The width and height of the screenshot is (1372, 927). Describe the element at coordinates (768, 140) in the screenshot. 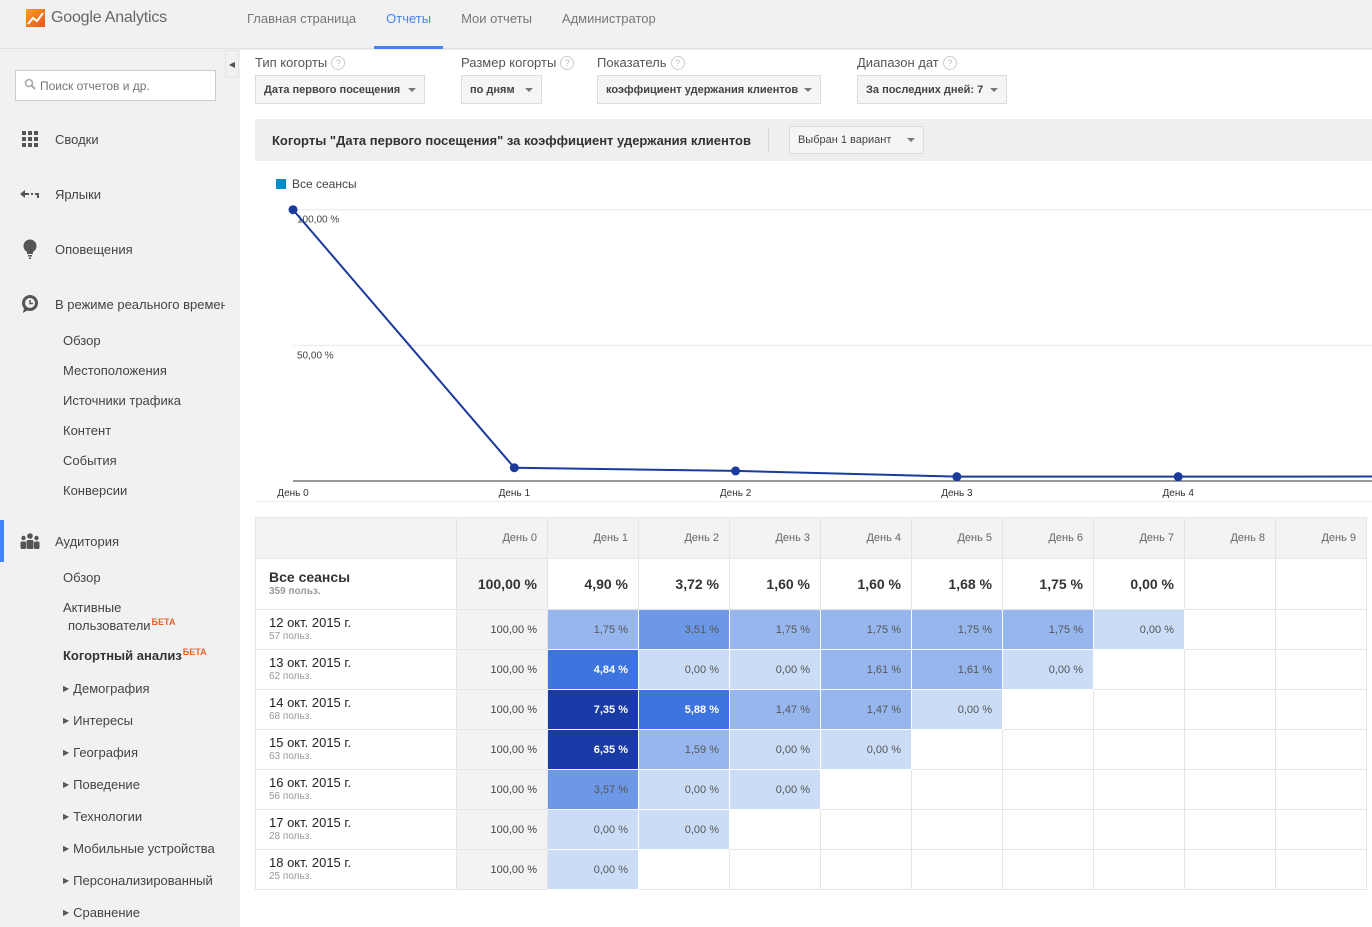

I see `divider` at that location.